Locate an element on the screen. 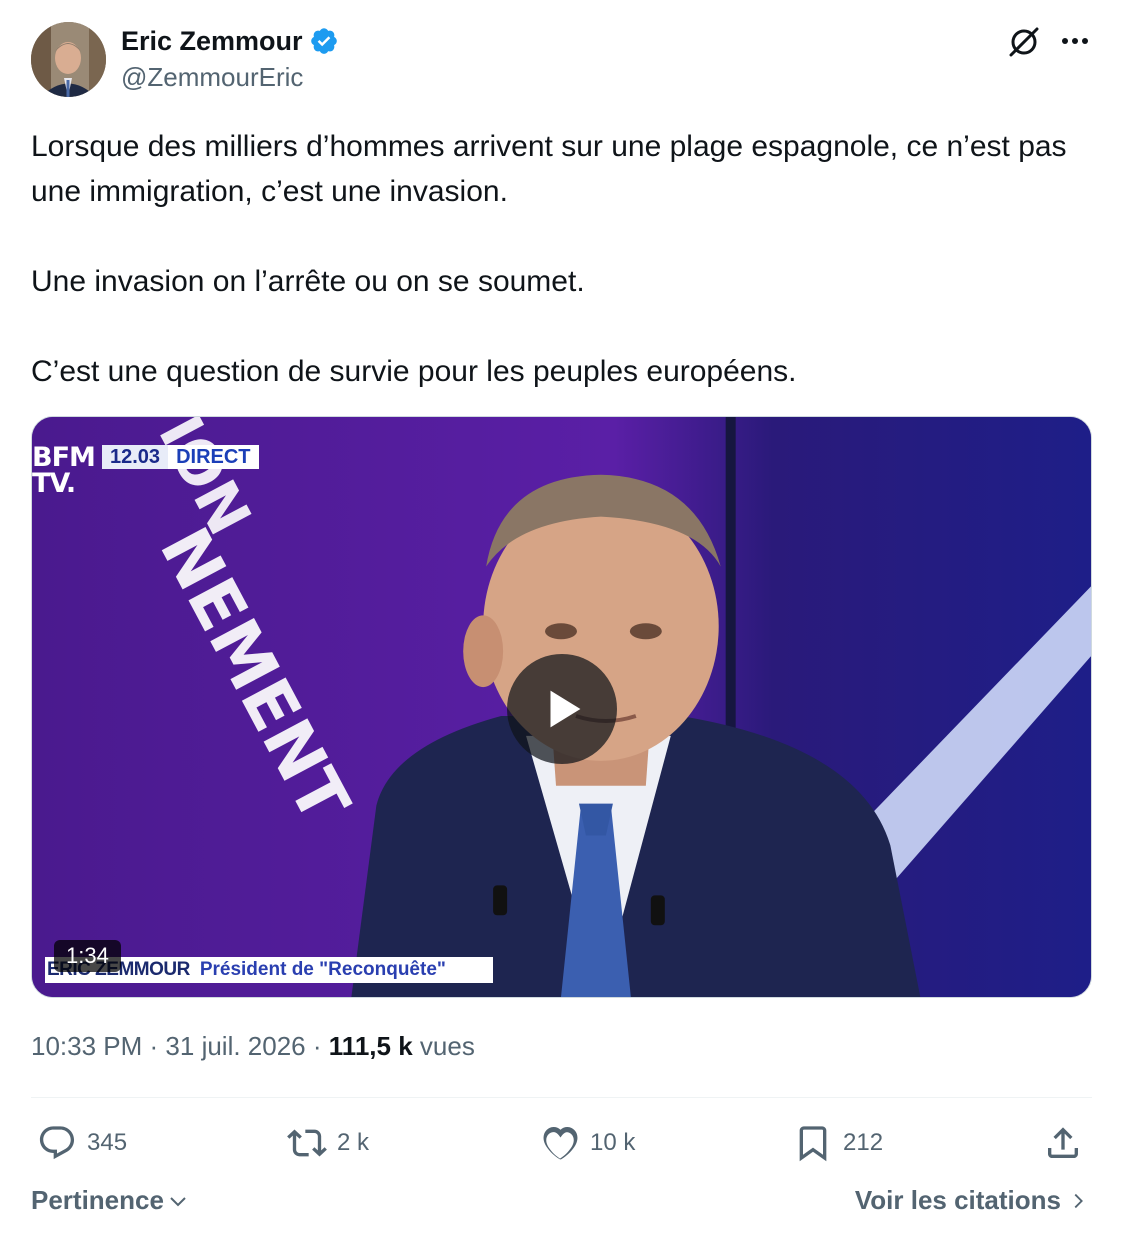 This screenshot has width=1123, height=1241. views-label: vues is located at coordinates (447, 1046).